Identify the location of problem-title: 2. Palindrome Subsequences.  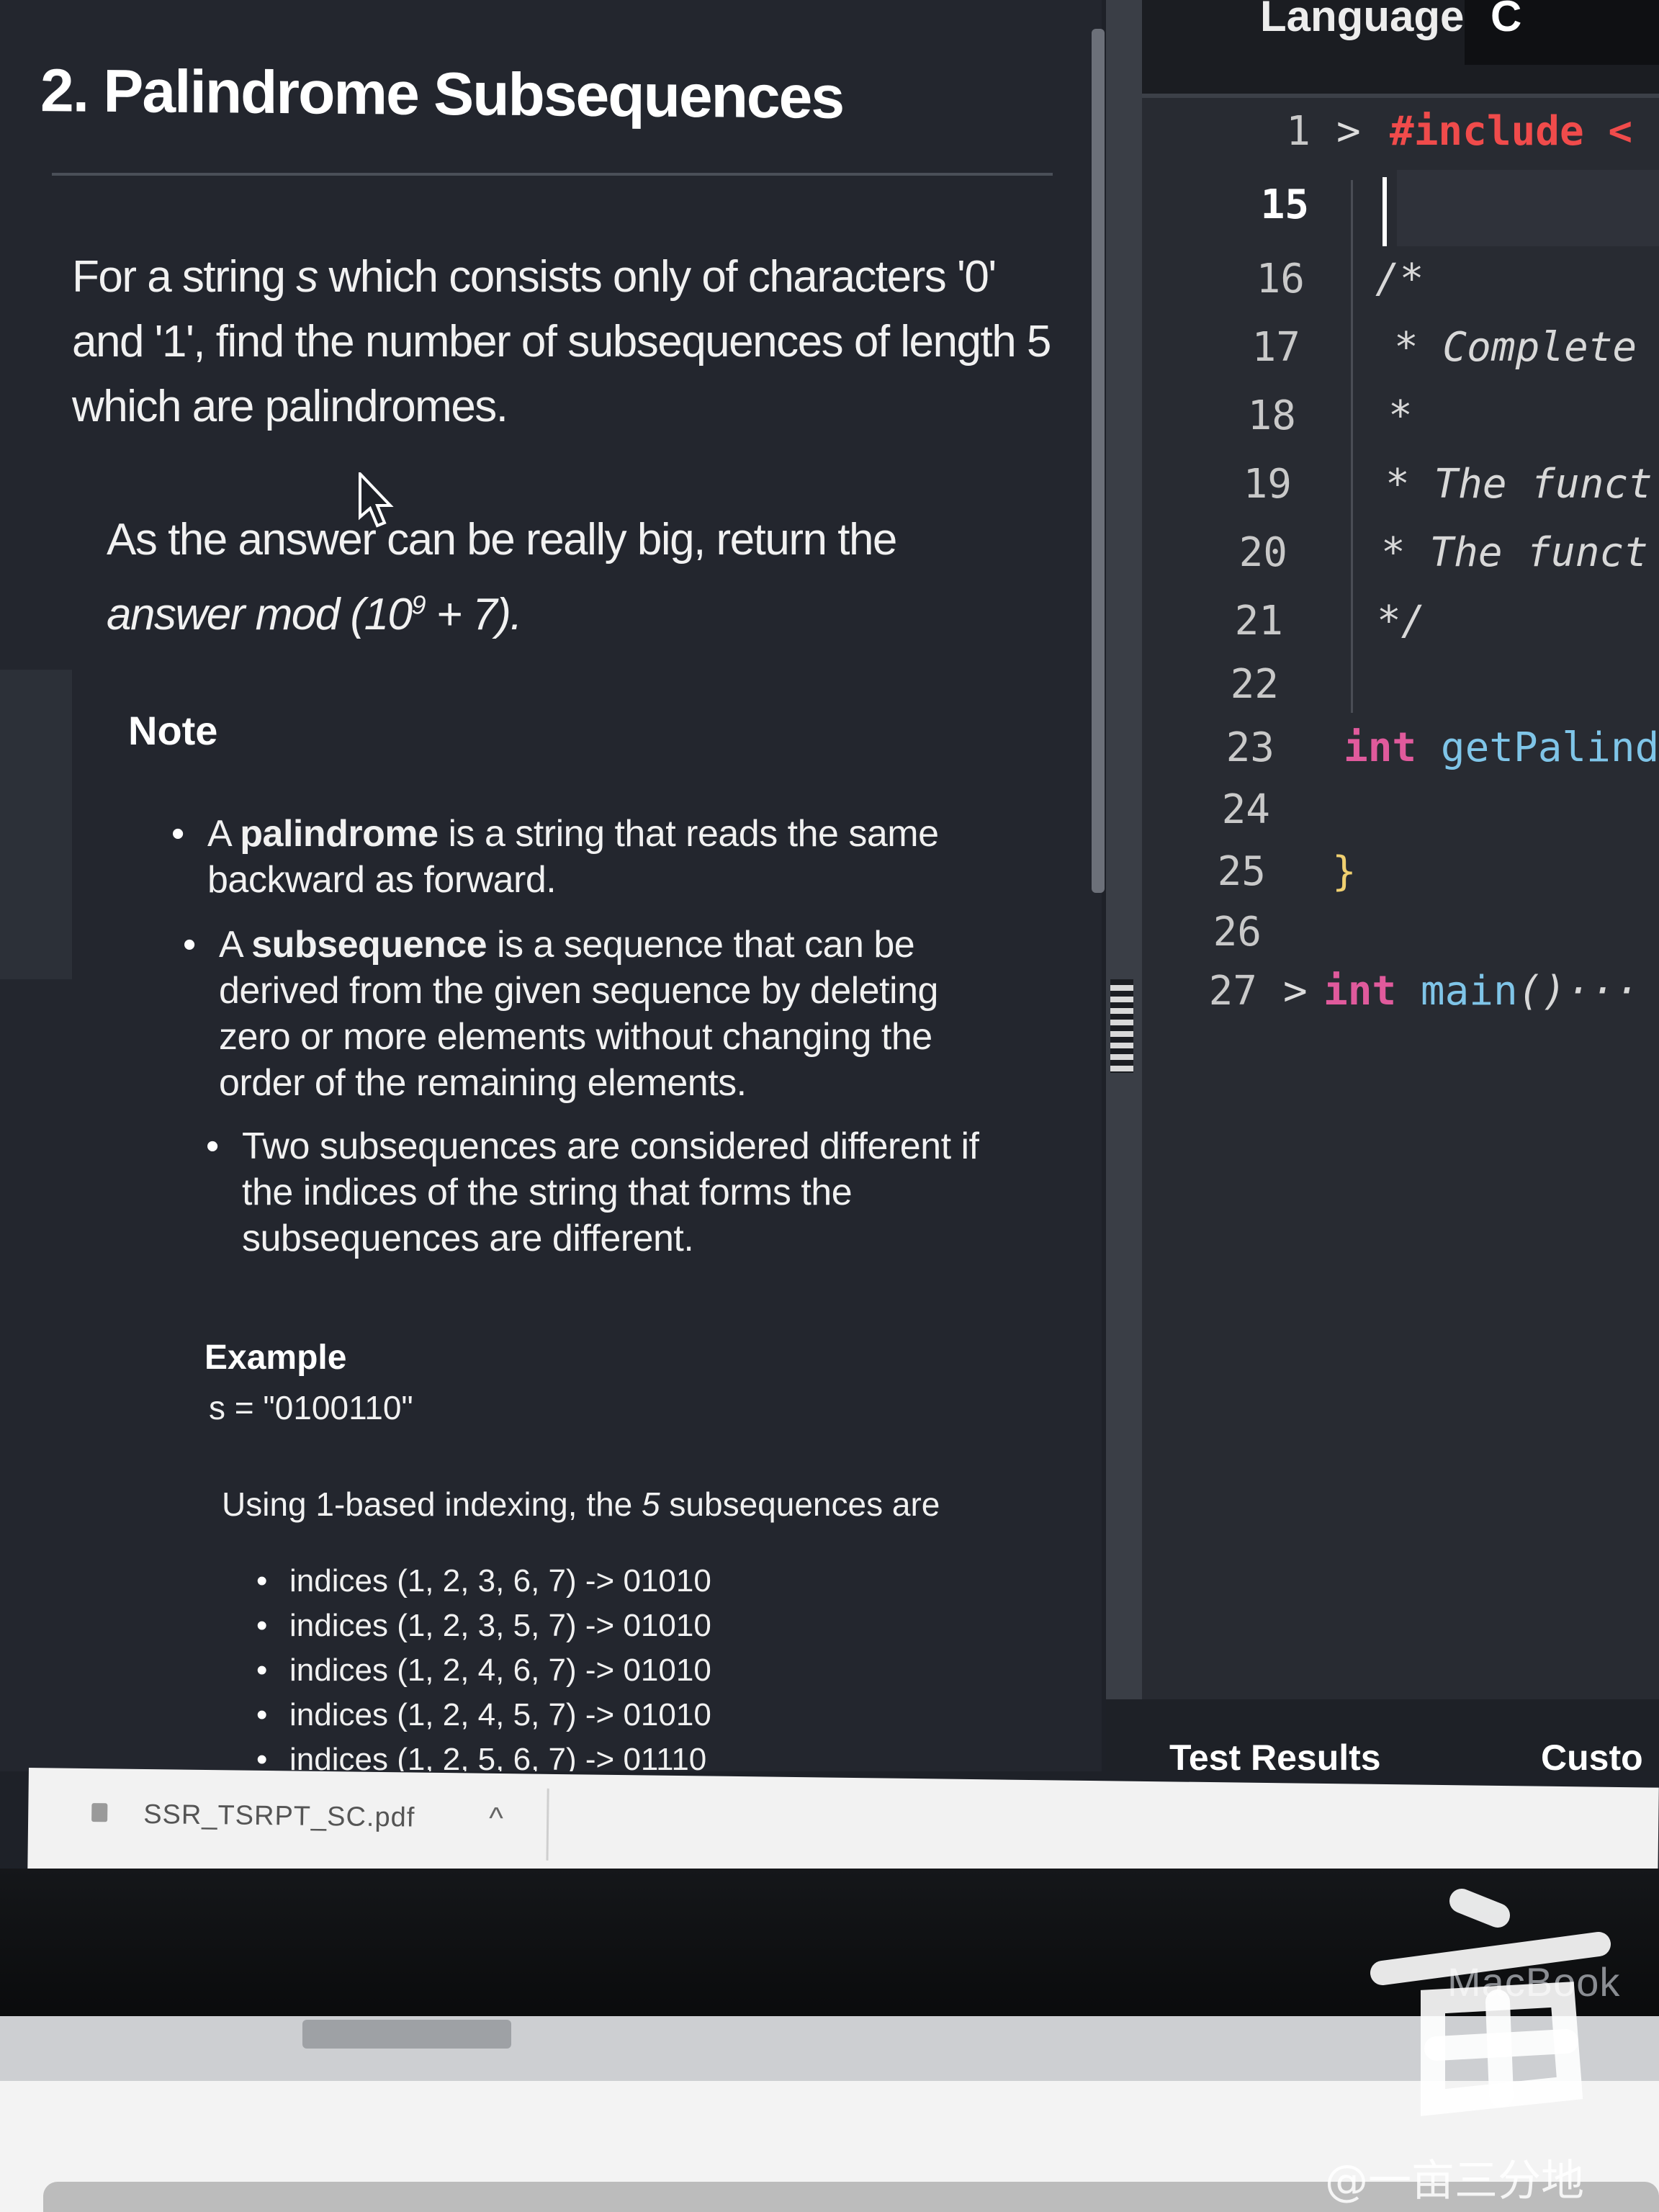
(442, 94).